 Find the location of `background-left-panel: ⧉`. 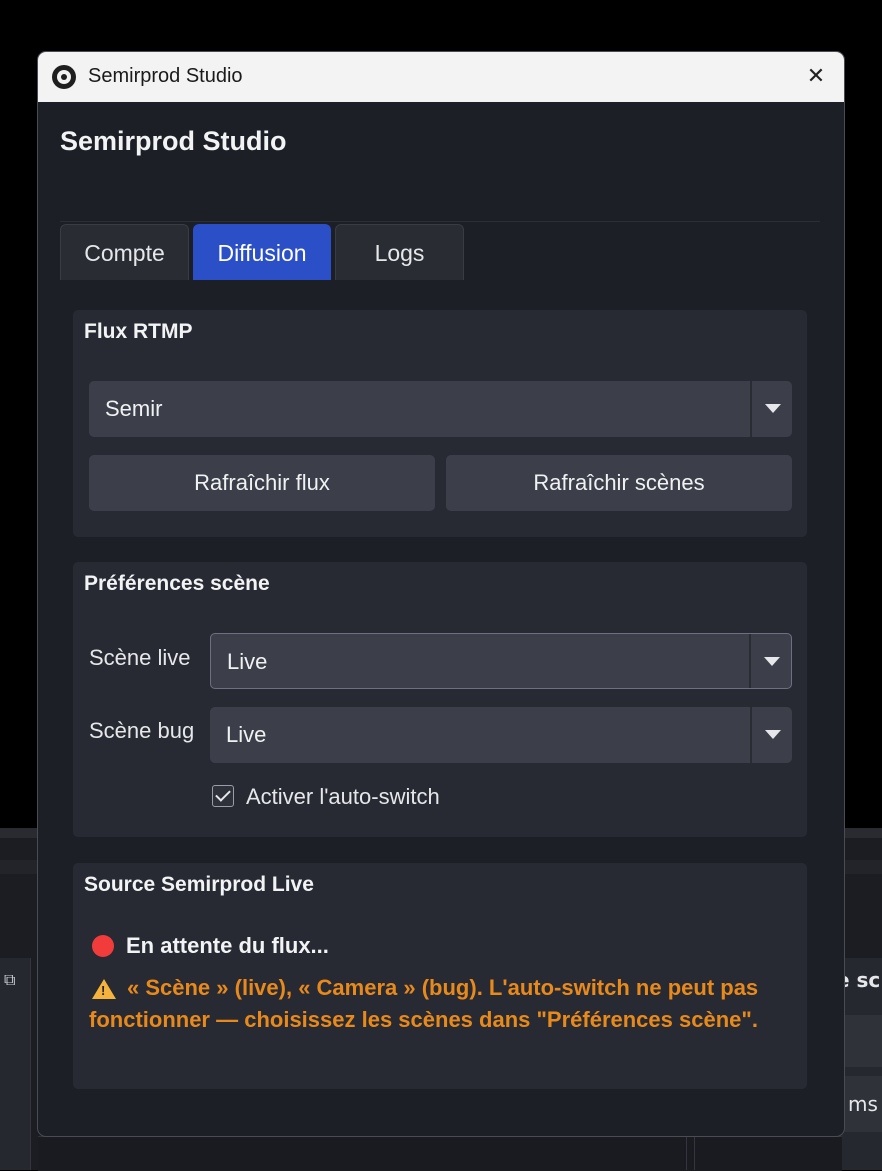

background-left-panel: ⧉ is located at coordinates (15, 1064).